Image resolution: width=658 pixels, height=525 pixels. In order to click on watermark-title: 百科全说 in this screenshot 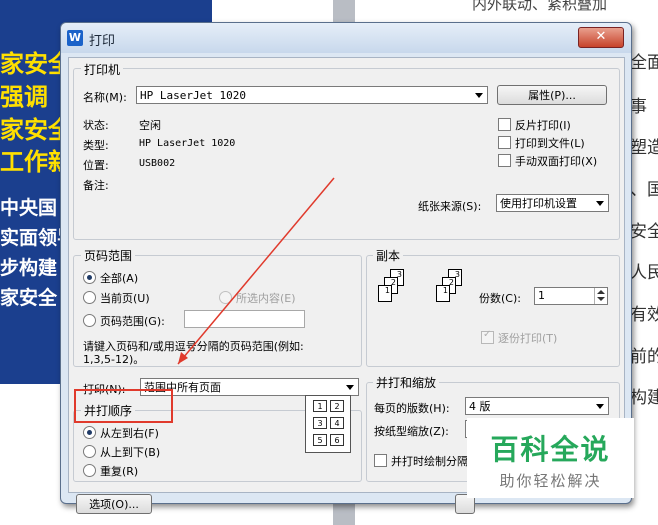, I will do `click(550, 449)`.